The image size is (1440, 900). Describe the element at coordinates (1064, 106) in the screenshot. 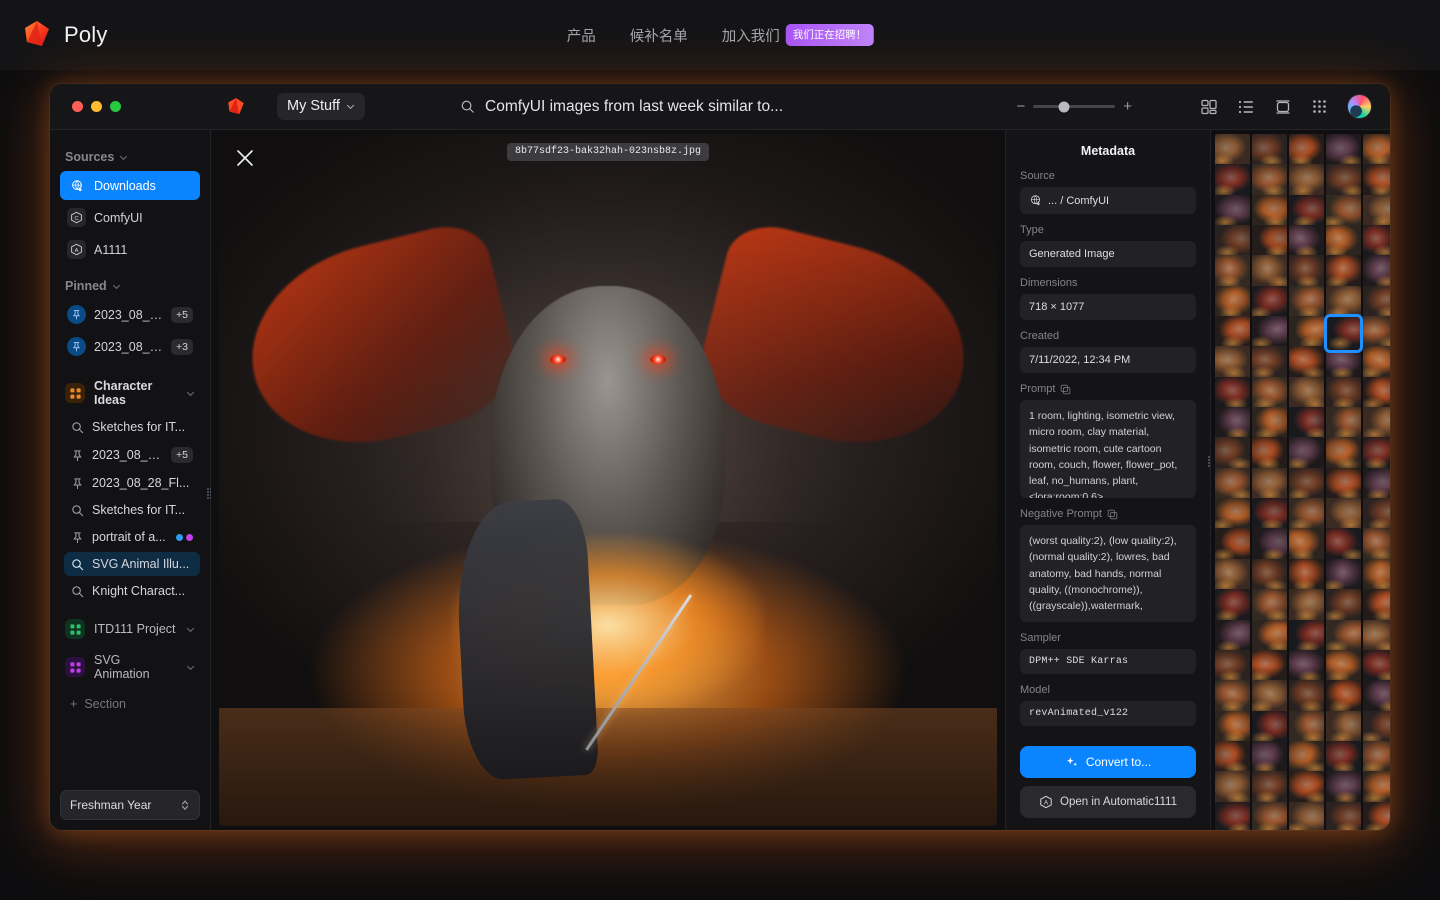

I see `zoom-slider-knob` at that location.